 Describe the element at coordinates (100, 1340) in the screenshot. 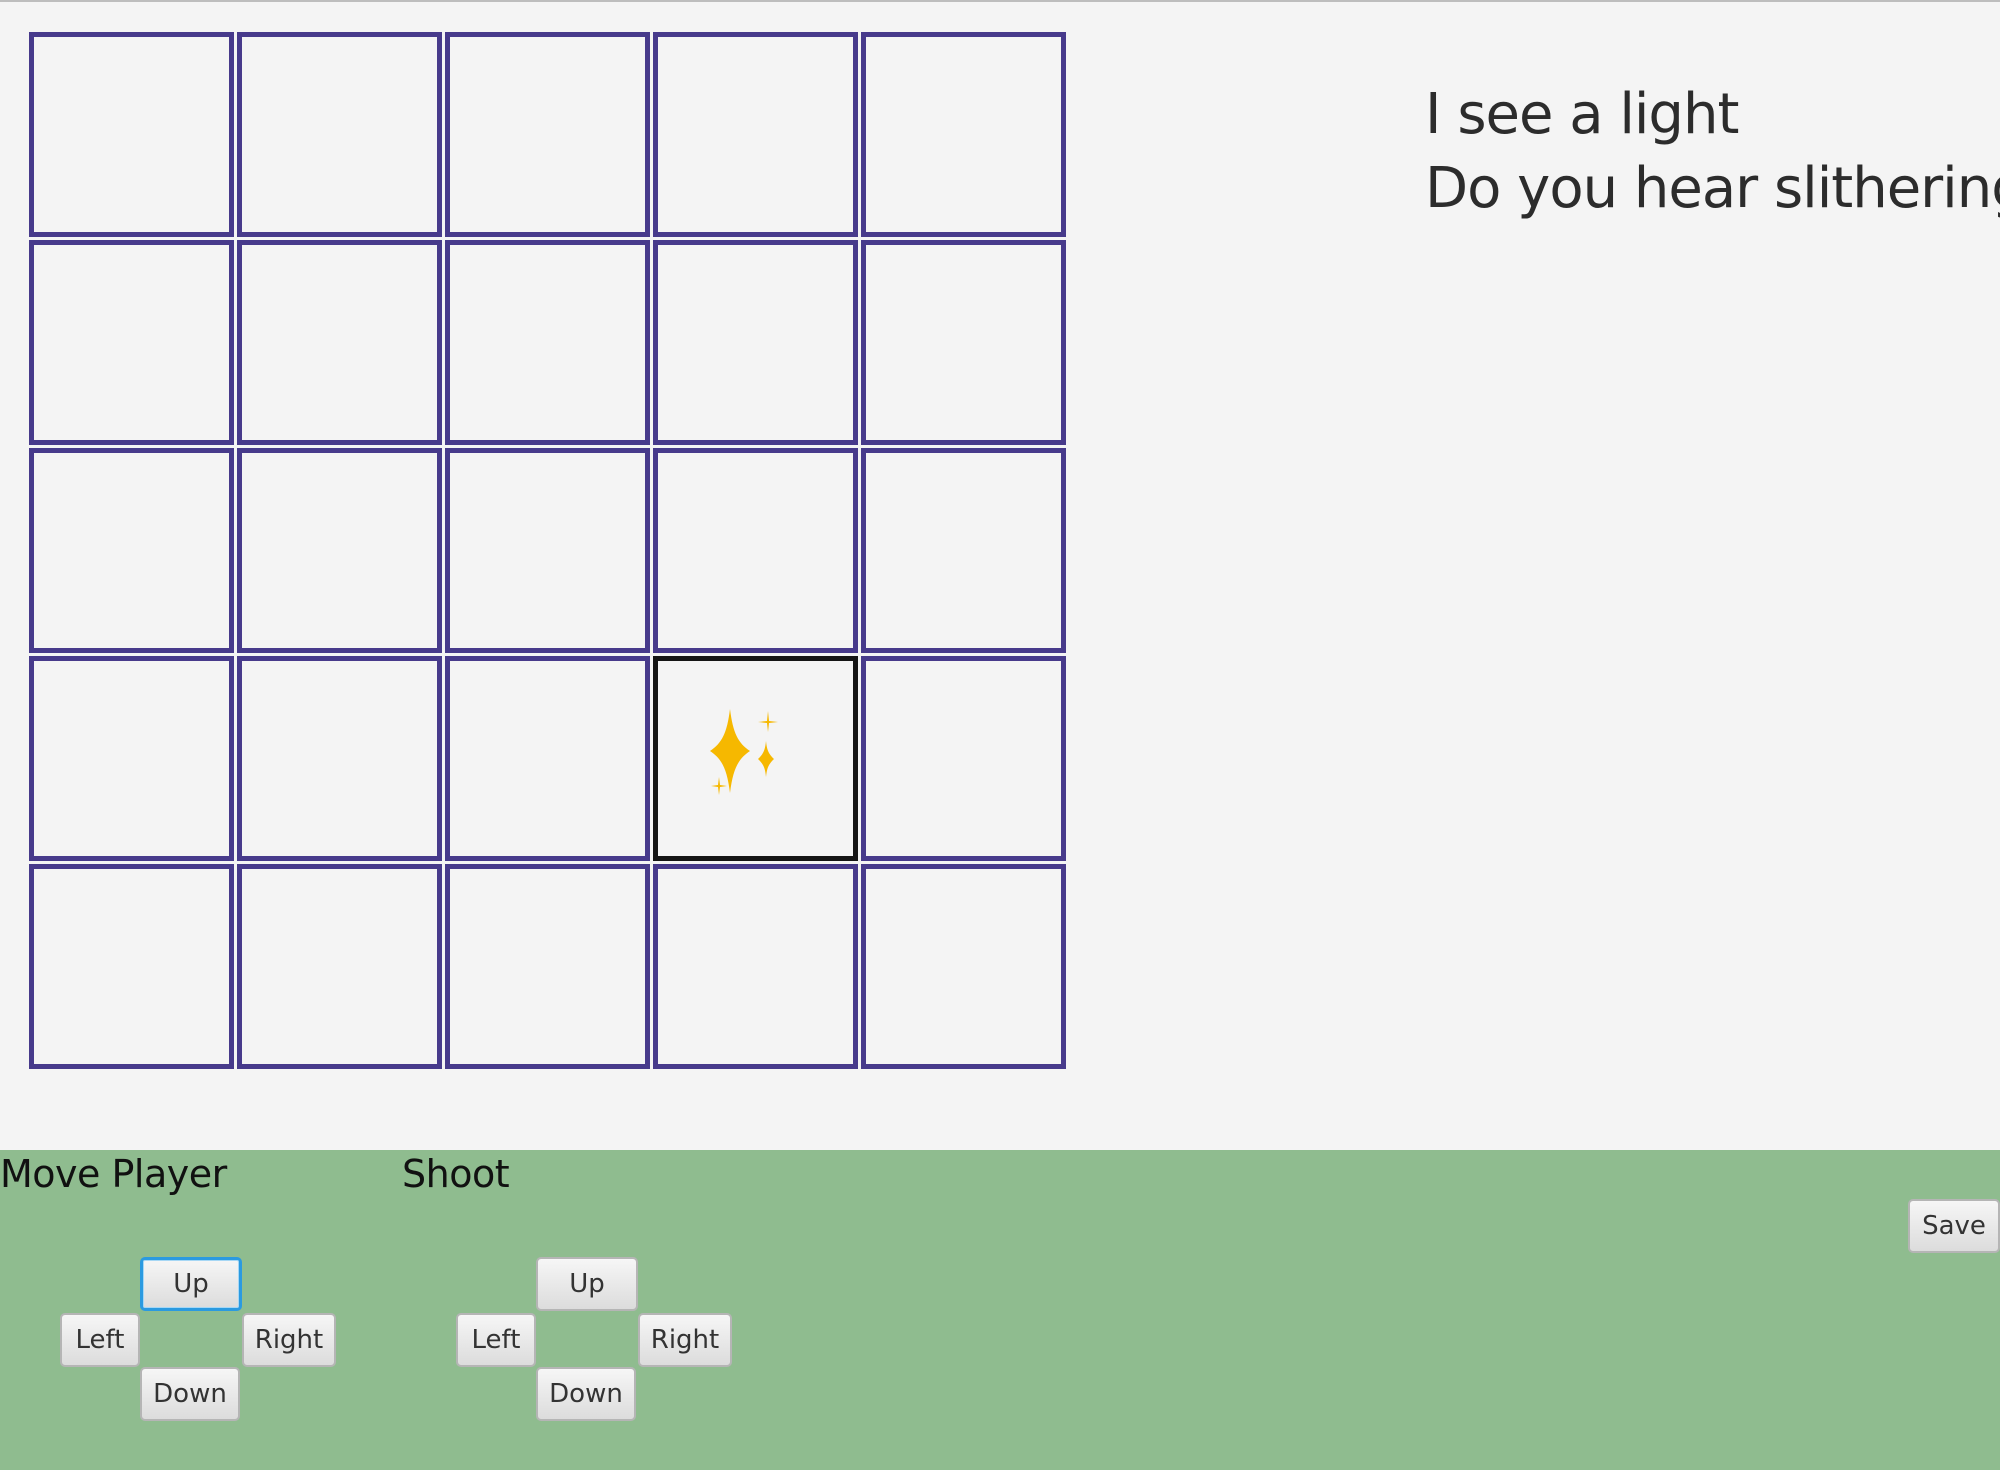

I see `move-left-button: Left` at that location.